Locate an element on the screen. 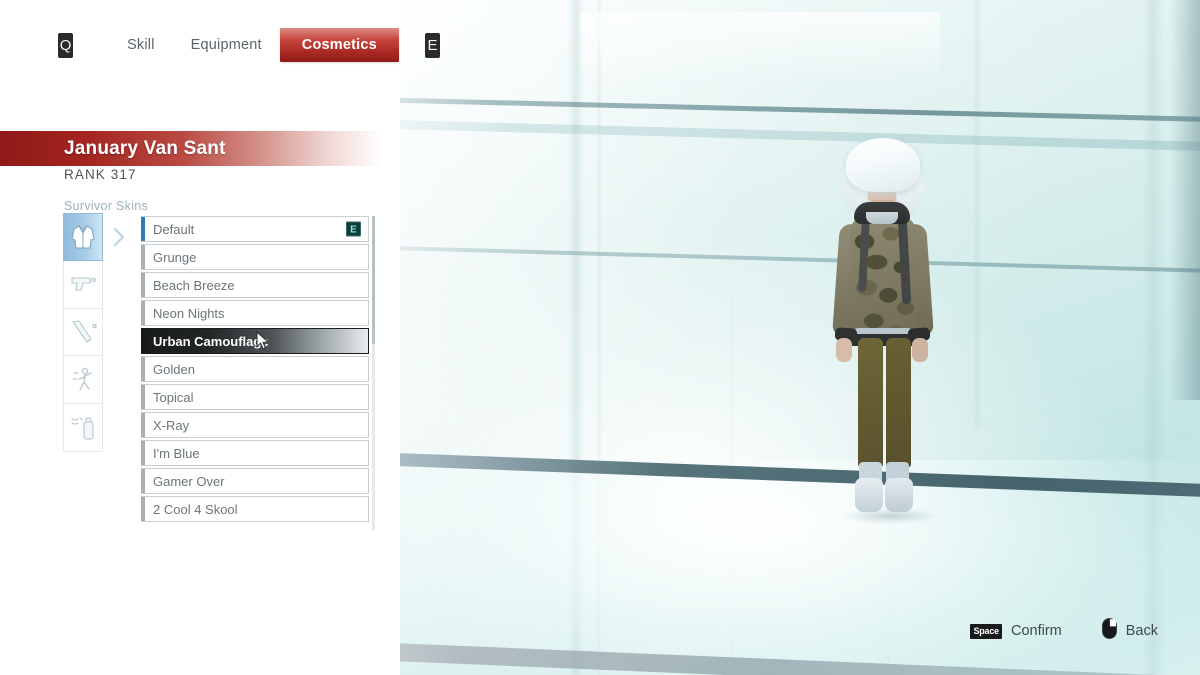  skin-item-label: 2 Cool 4 Skool is located at coordinates (195, 509).